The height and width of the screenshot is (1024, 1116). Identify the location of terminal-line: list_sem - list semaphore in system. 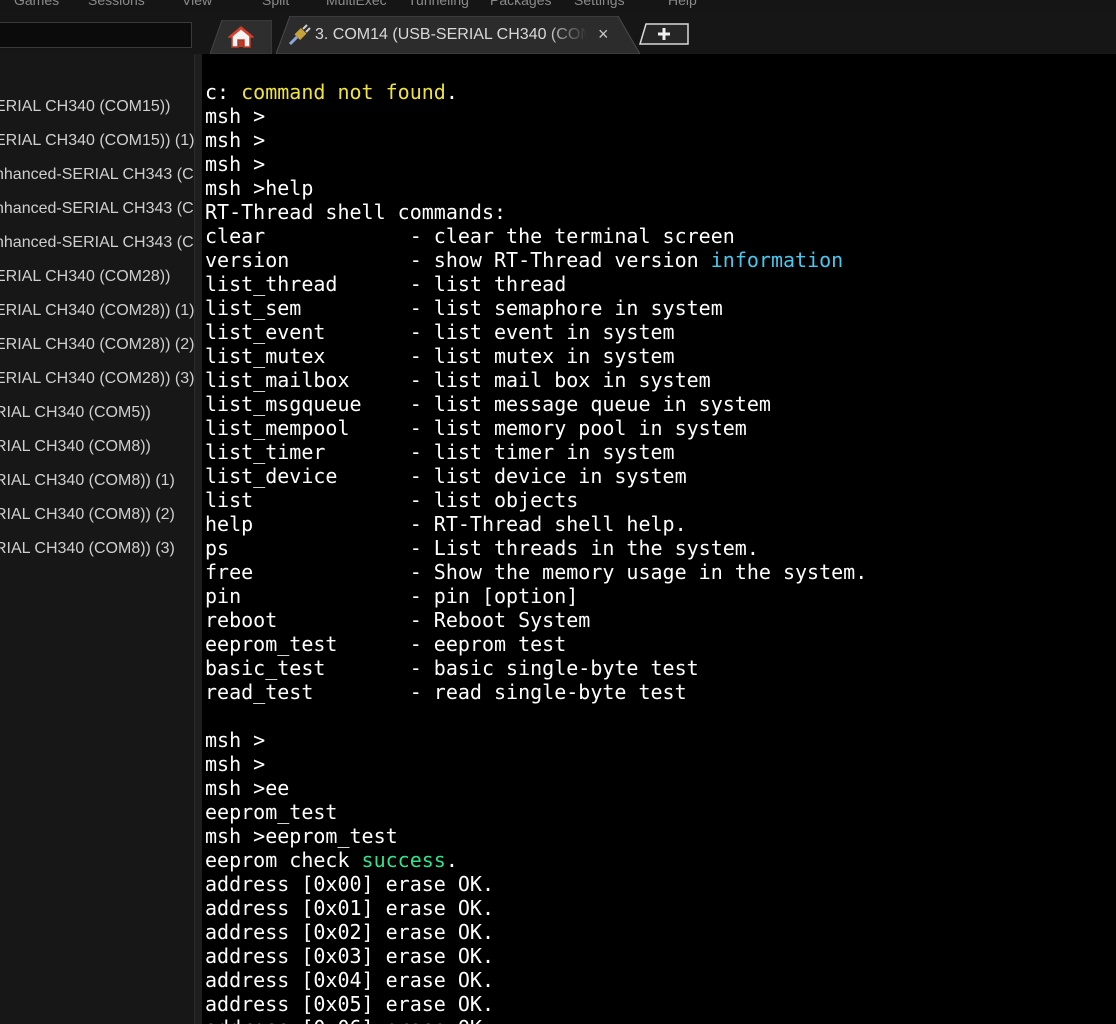
(536, 308).